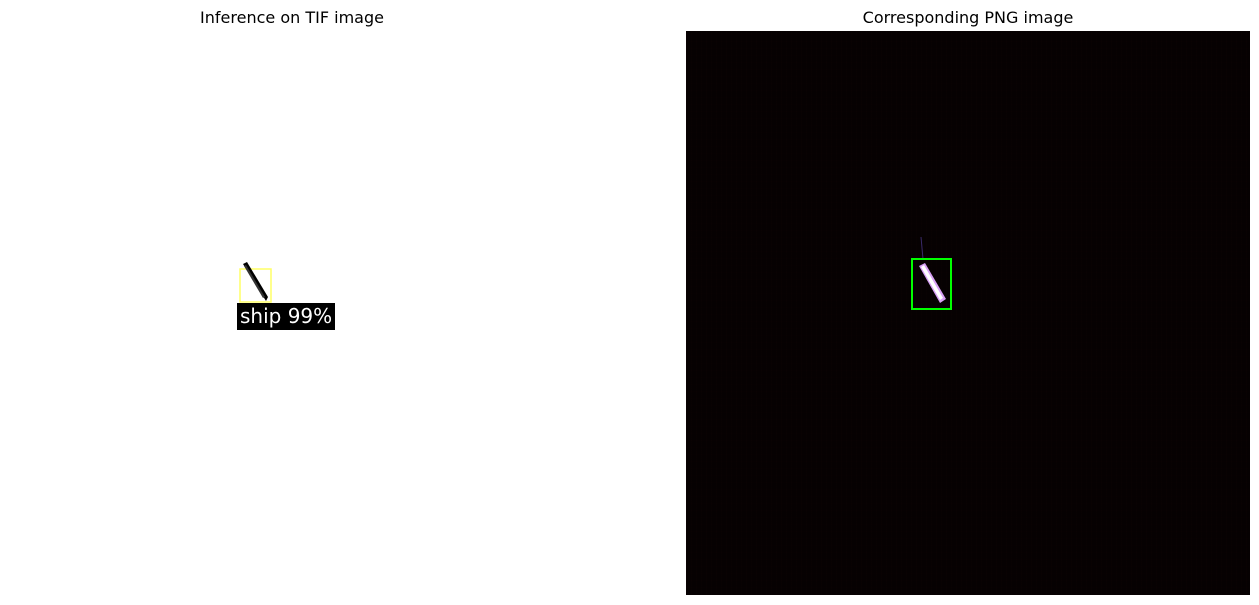  What do you see at coordinates (968, 17) in the screenshot?
I see `right-panel-title: Corresponding PNG image` at bounding box center [968, 17].